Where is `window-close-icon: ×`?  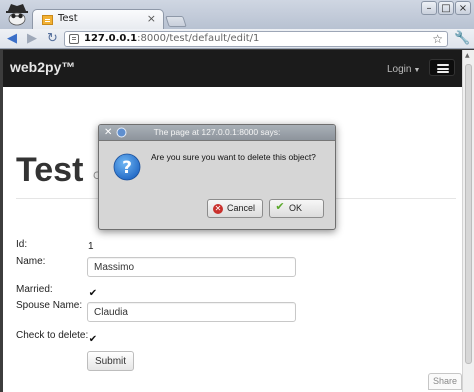 window-close-icon: × is located at coordinates (463, 8).